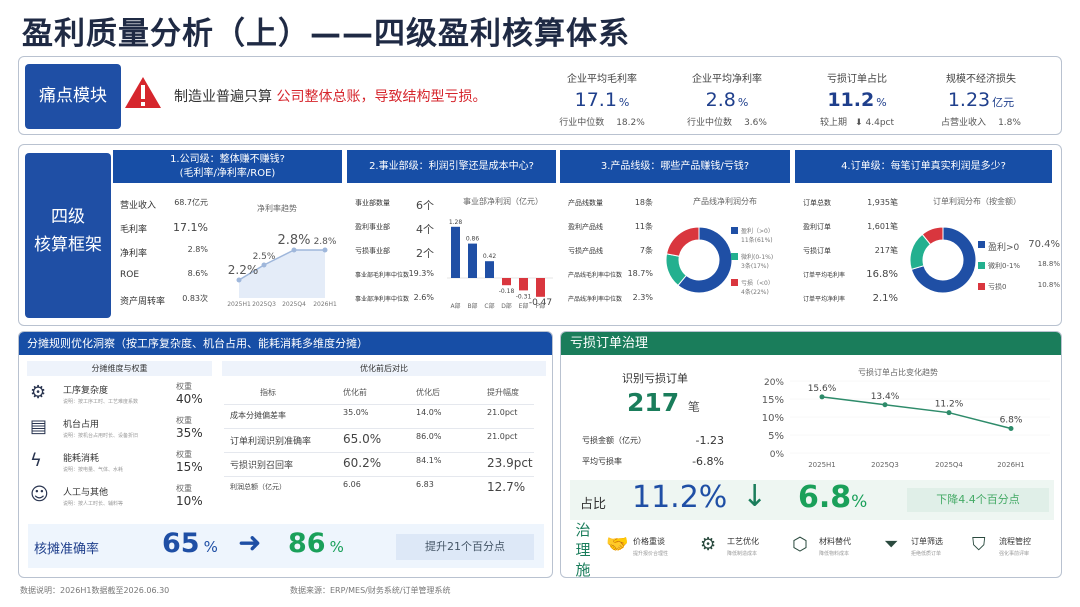 This screenshot has width=1080, height=607. What do you see at coordinates (210, 547) in the screenshot?
I see `accuracy-before-unit: %` at bounding box center [210, 547].